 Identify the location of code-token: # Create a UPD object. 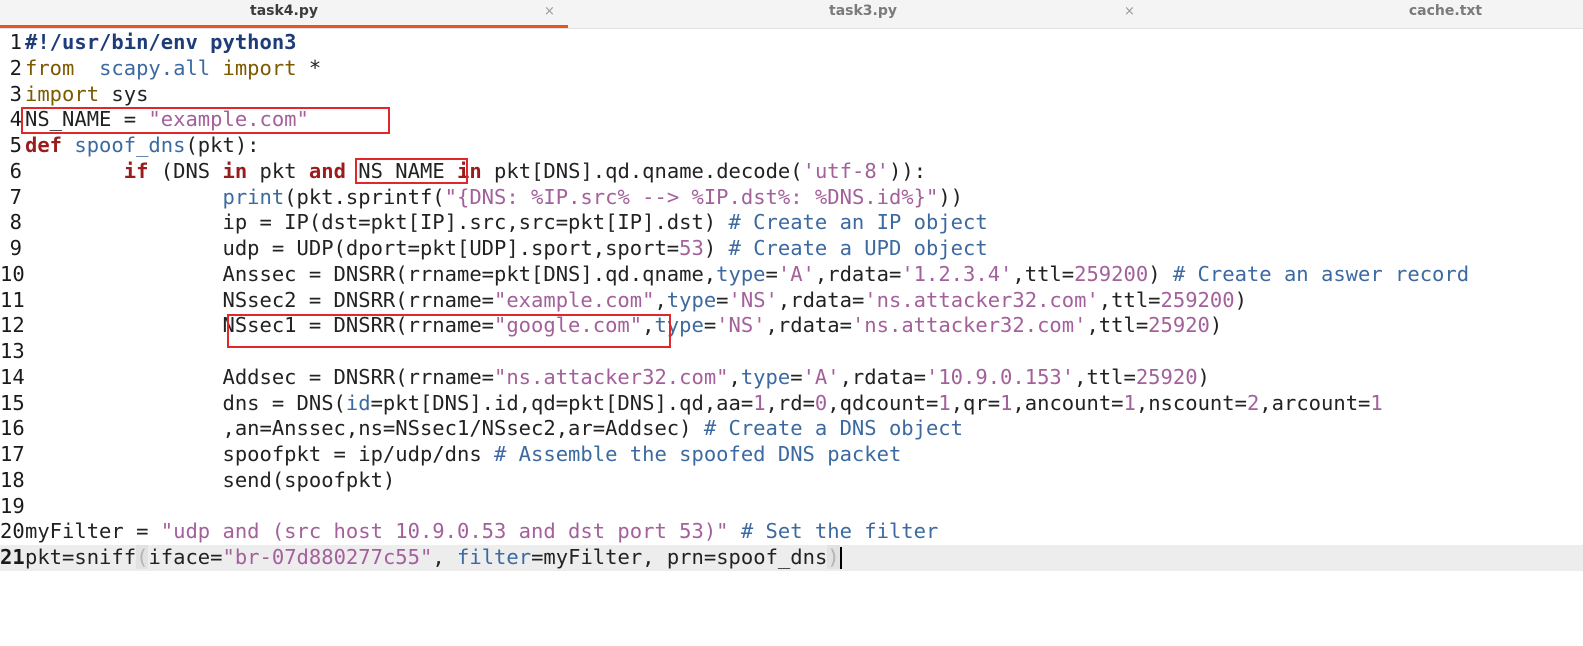
(858, 248).